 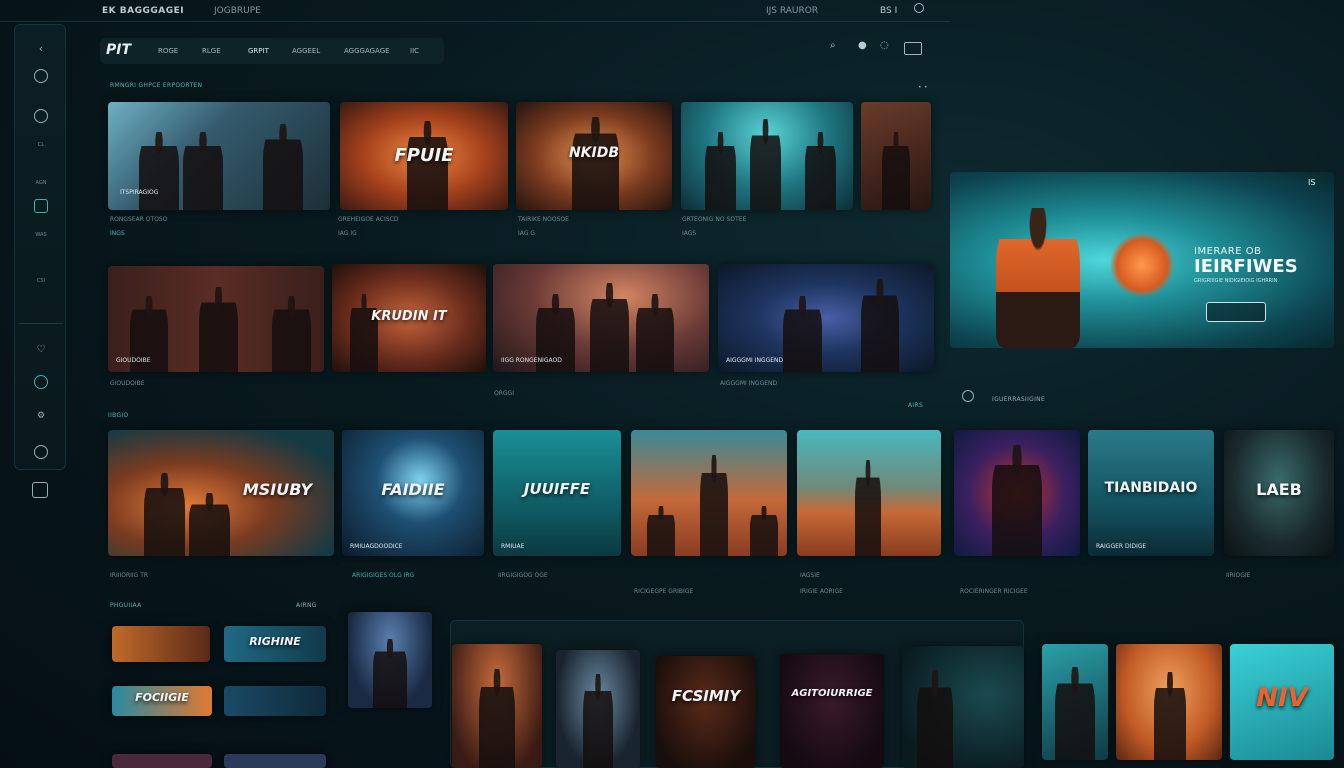 I want to click on sidebar-item-browse, so click(x=41, y=116).